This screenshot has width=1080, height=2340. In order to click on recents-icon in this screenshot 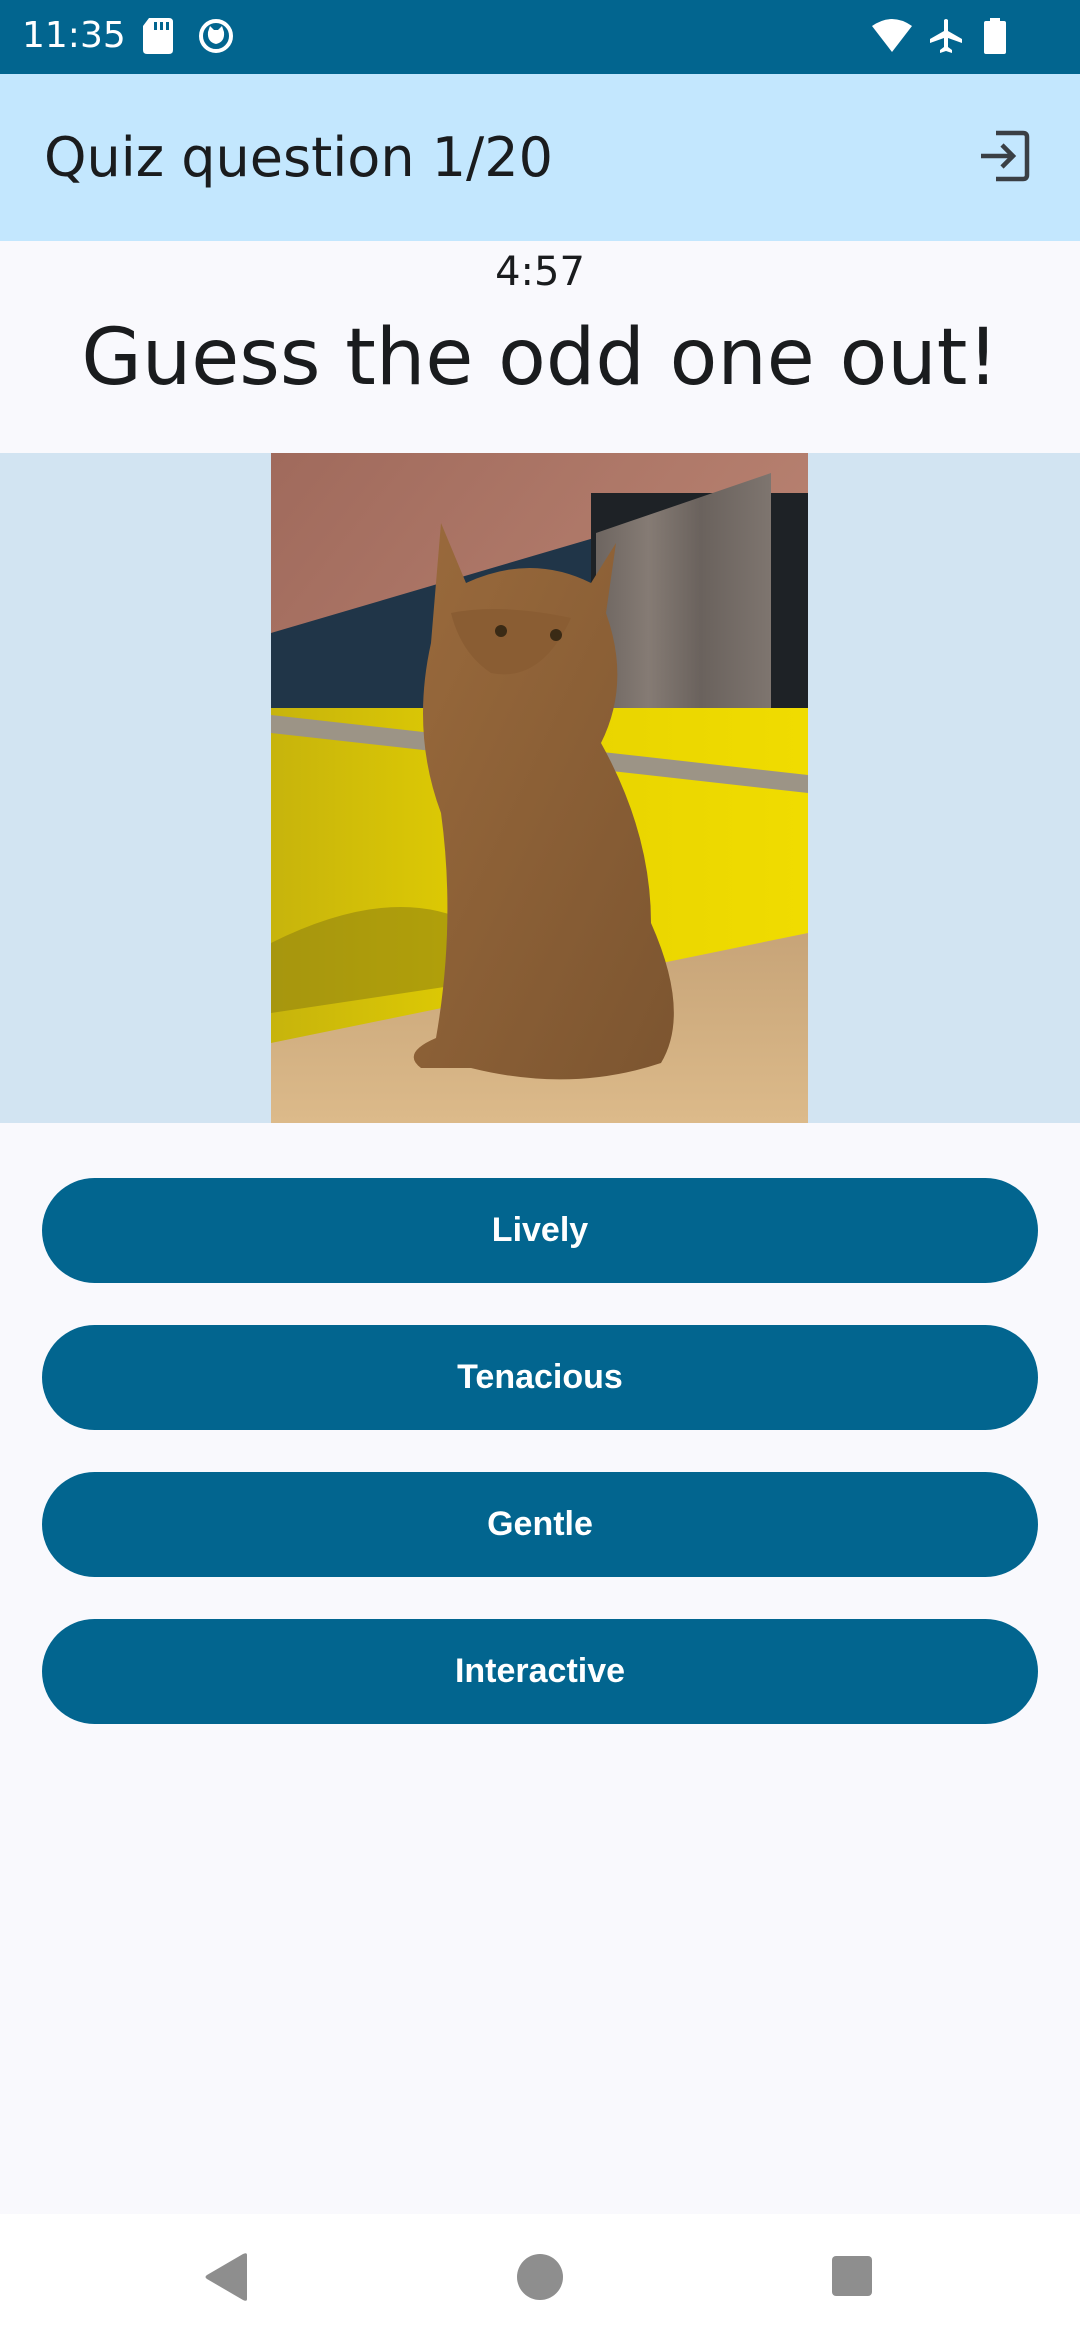, I will do `click(852, 2279)`.